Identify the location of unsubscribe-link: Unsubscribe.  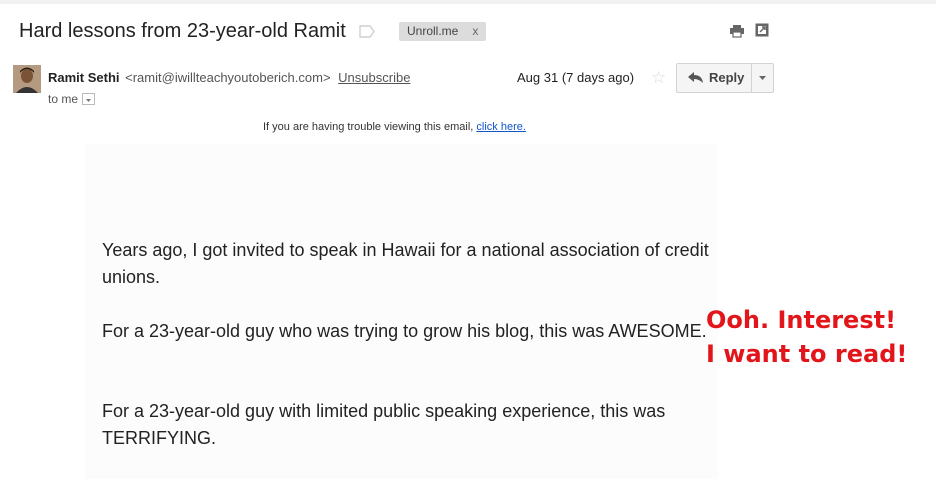
(374, 77).